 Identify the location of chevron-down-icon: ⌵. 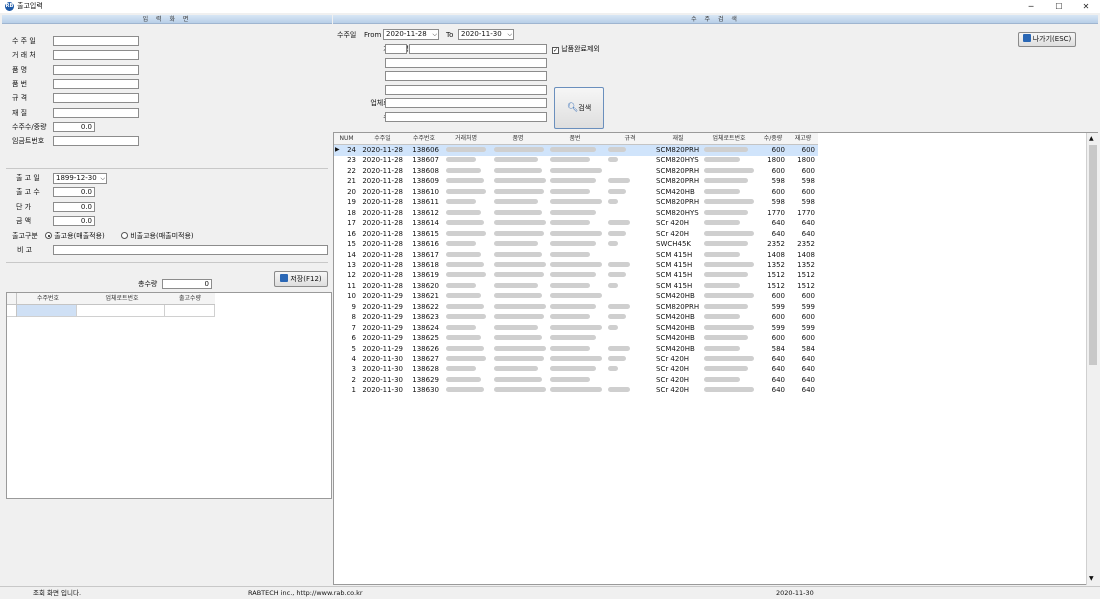
(509, 34).